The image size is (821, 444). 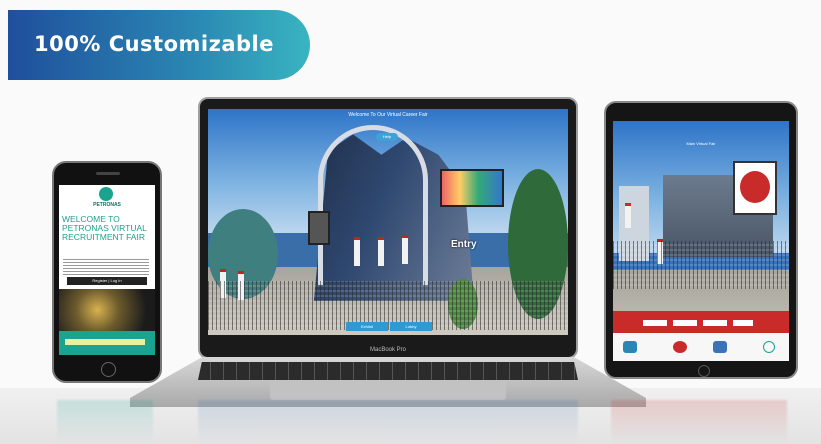 I want to click on phone-speaker, so click(x=108, y=173).